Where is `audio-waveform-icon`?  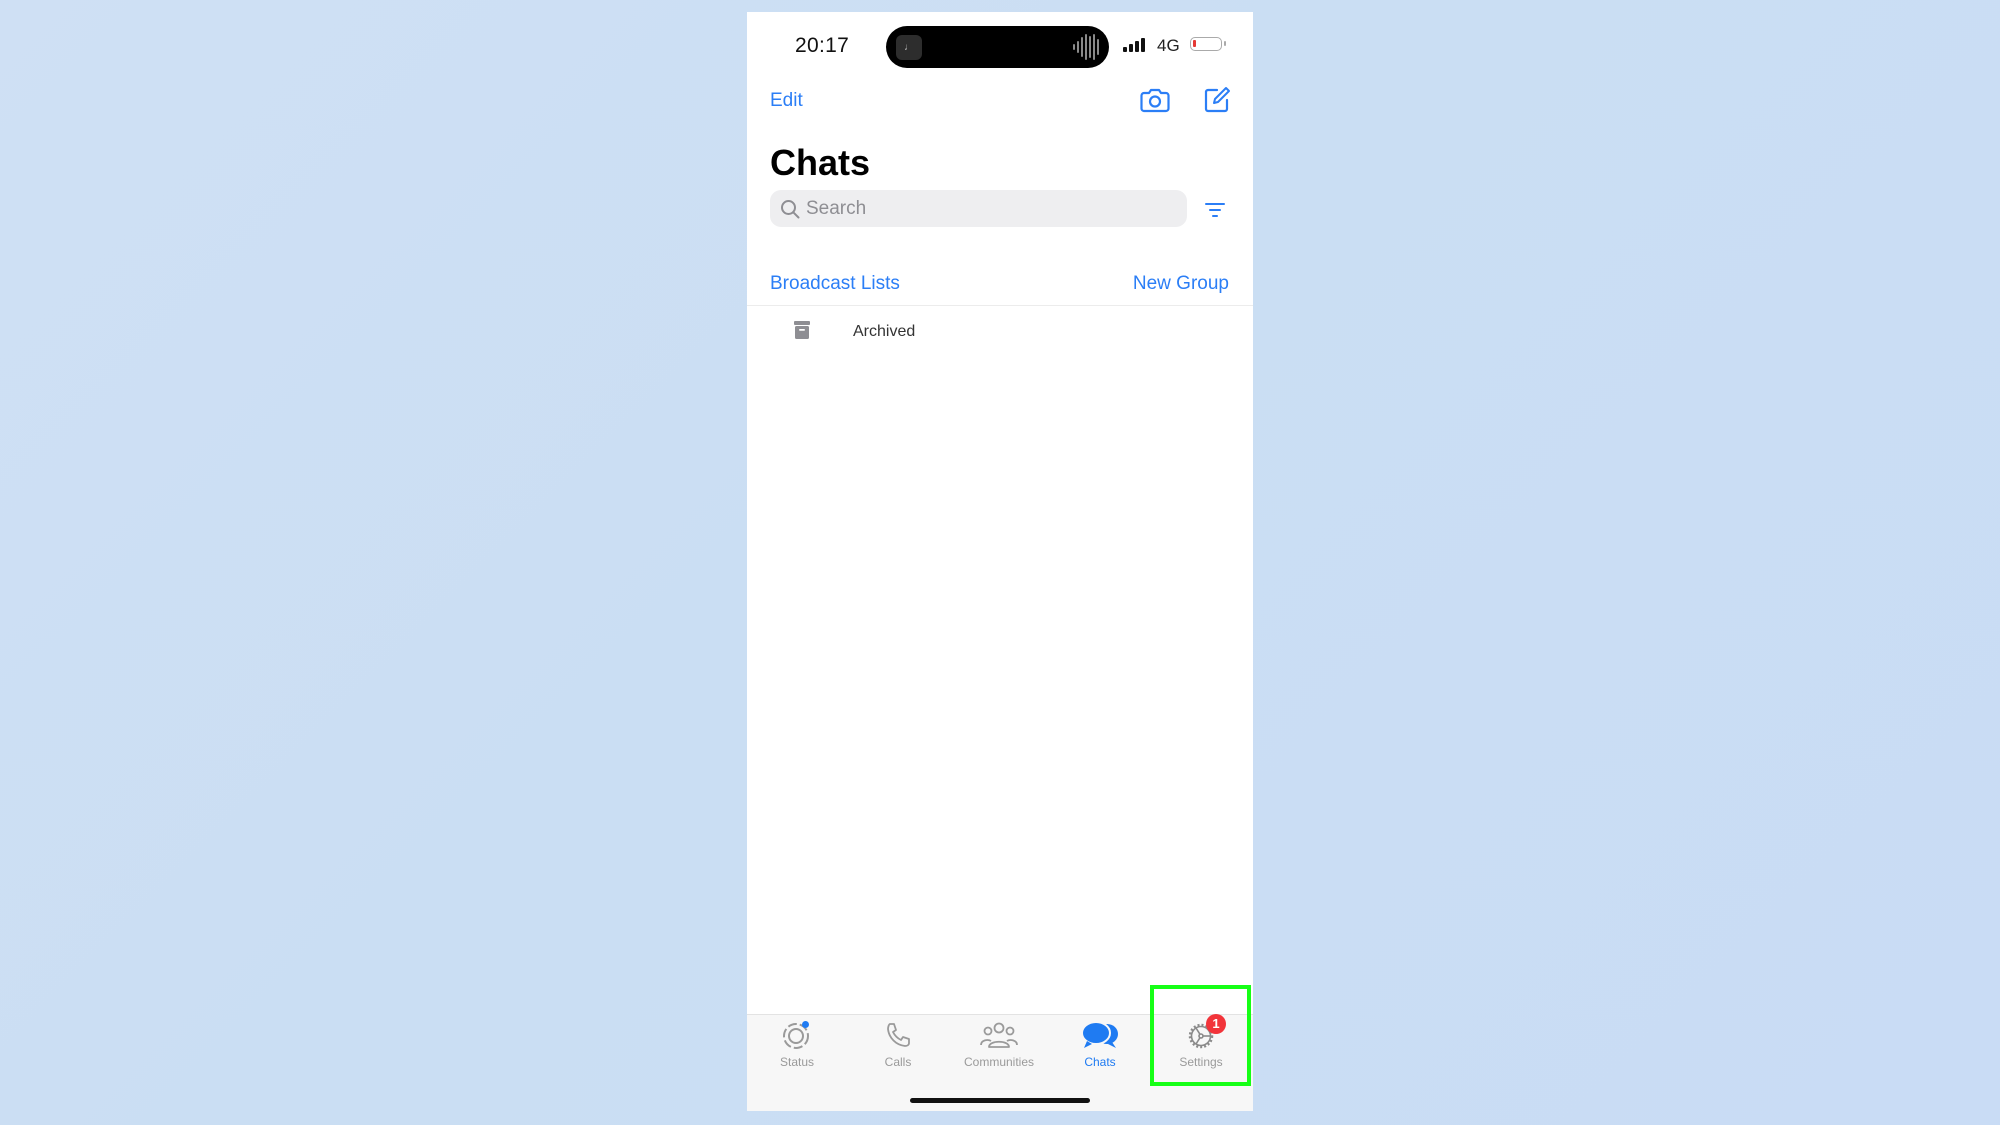 audio-waveform-icon is located at coordinates (1086, 47).